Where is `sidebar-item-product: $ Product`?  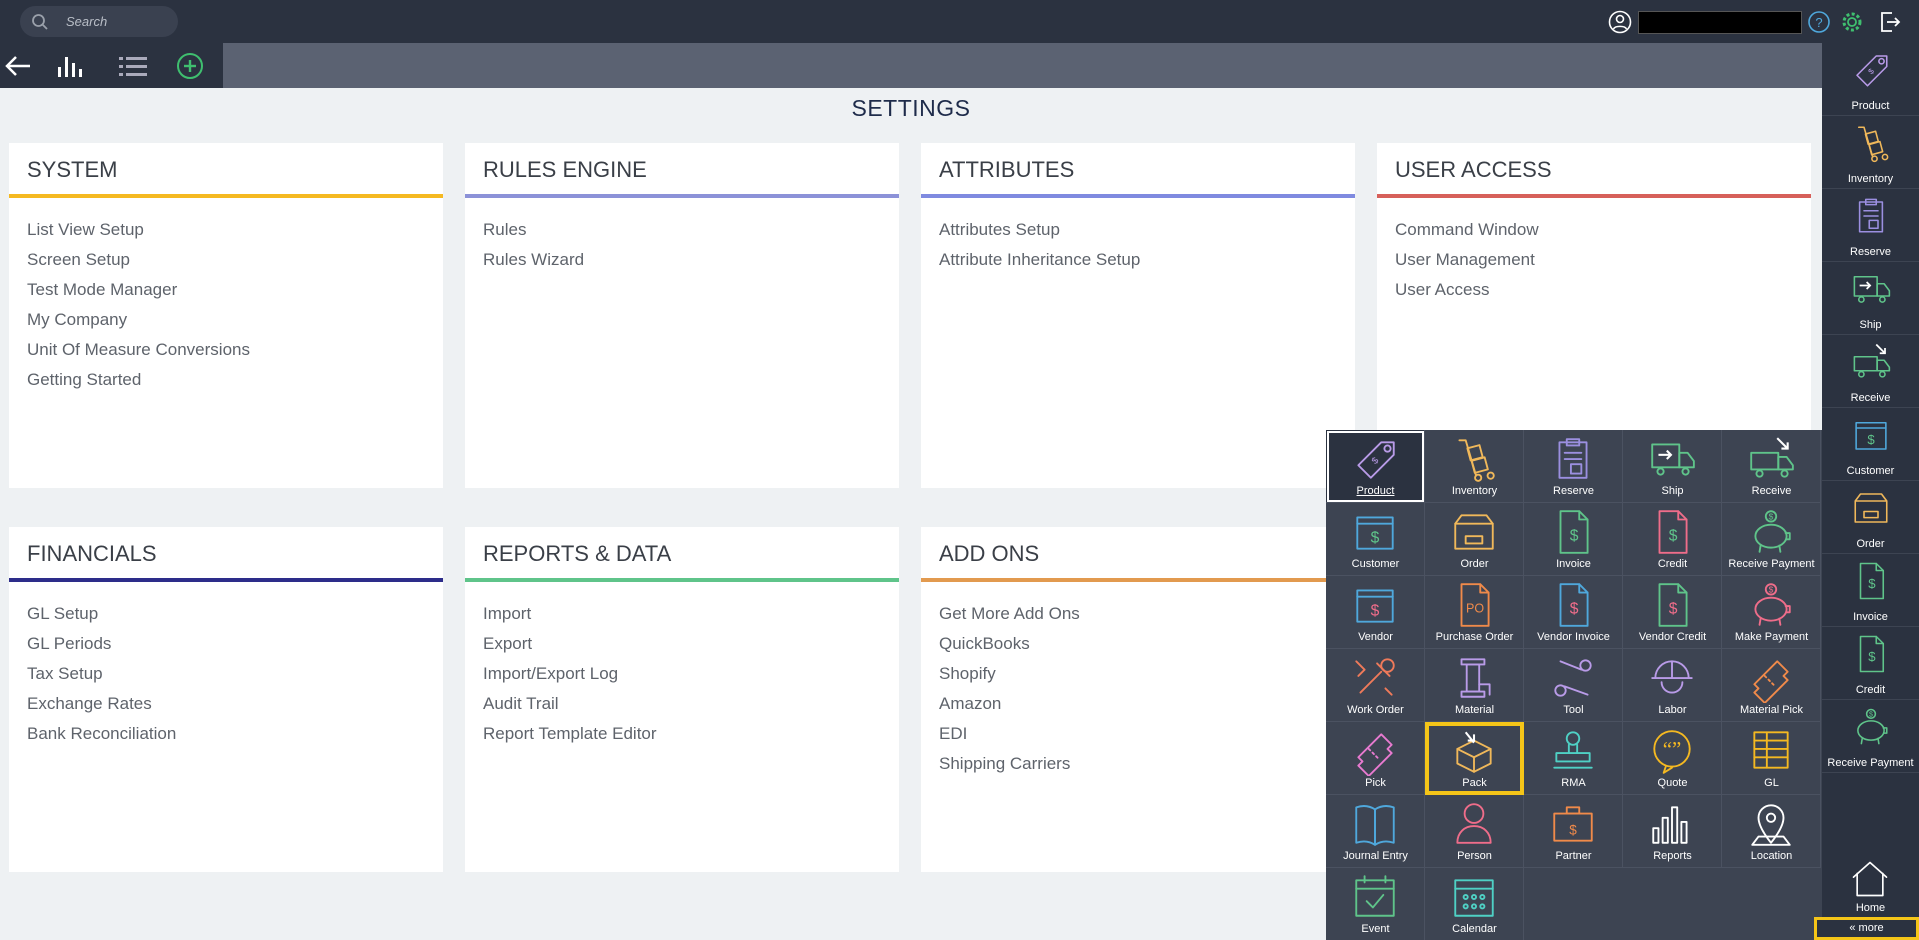 sidebar-item-product: $ Product is located at coordinates (1870, 79).